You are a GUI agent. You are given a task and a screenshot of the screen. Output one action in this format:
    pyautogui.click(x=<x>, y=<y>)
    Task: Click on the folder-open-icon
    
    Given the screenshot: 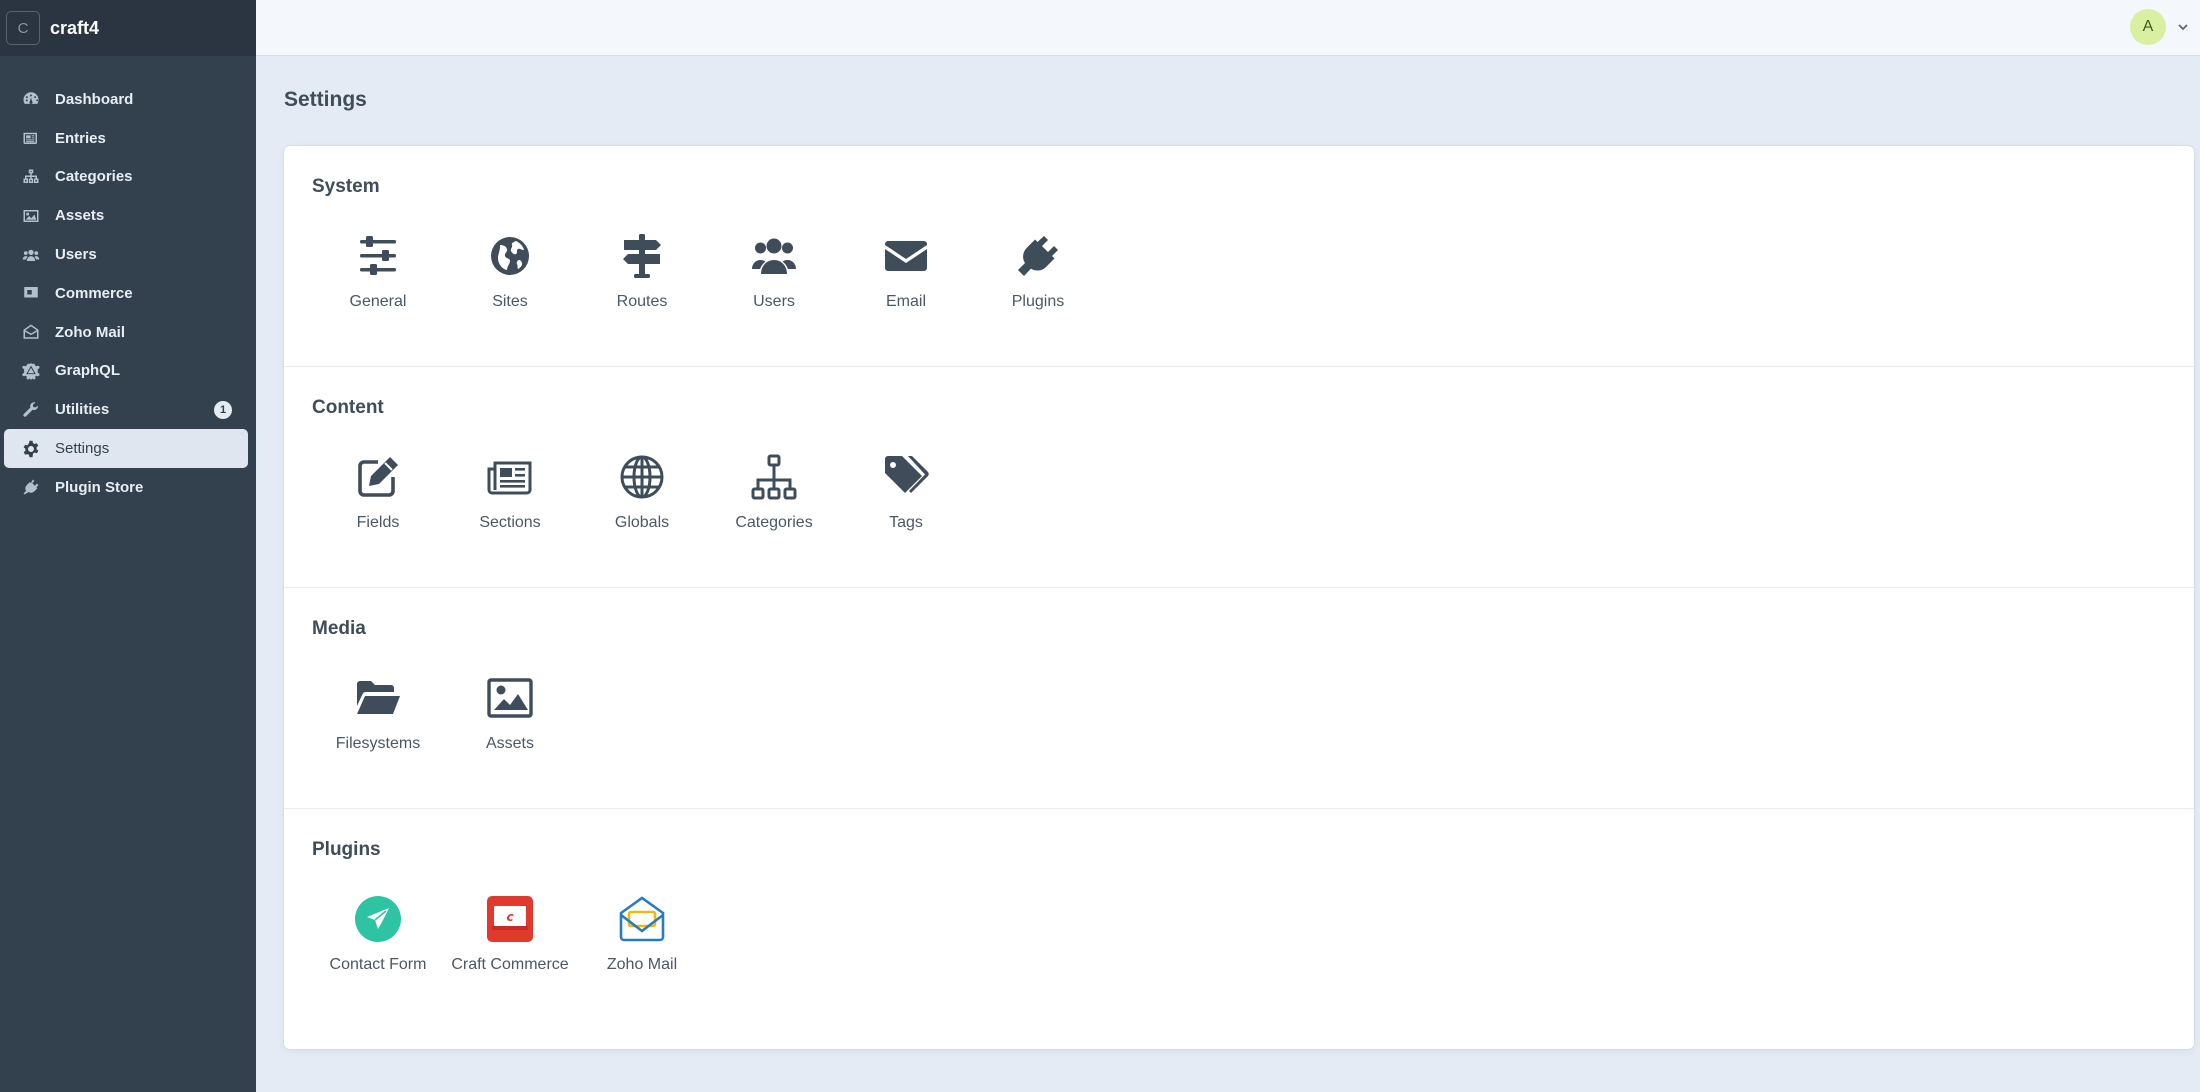 What is the action you would take?
    pyautogui.click(x=378, y=698)
    